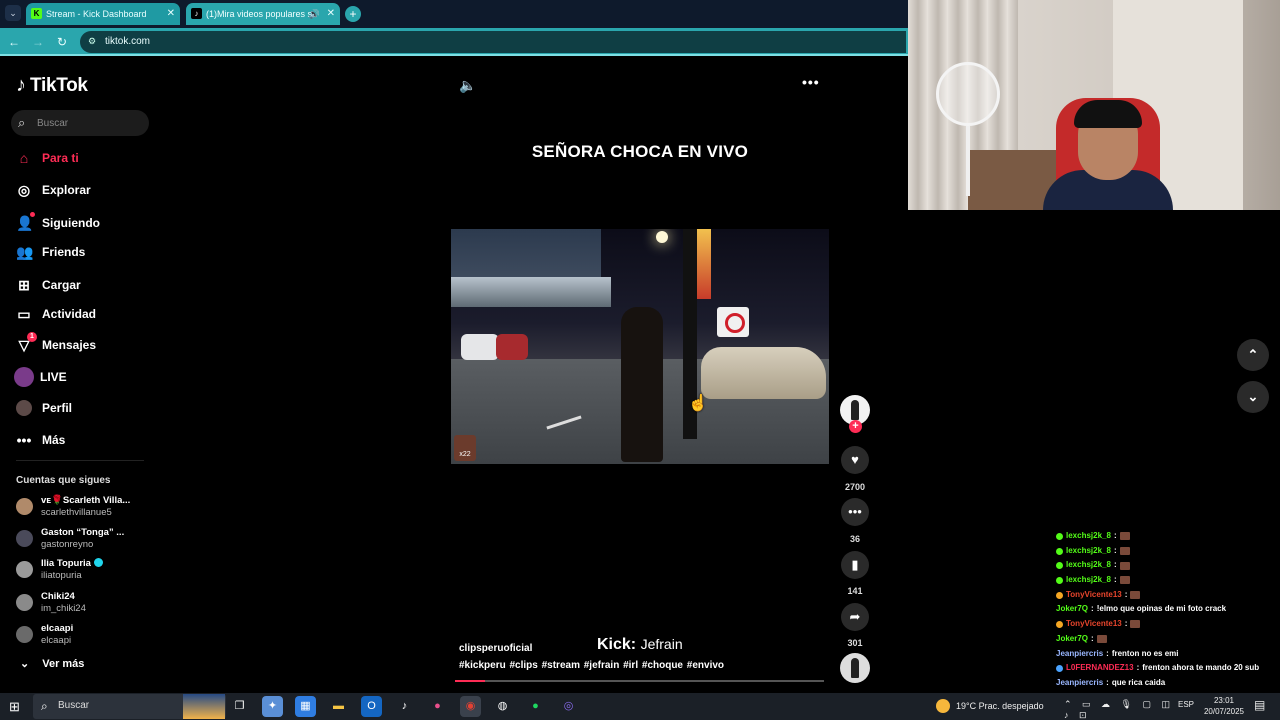 This screenshot has height=720, width=1280. What do you see at coordinates (63, 663) in the screenshot?
I see `see-more-label: Ver más` at bounding box center [63, 663].